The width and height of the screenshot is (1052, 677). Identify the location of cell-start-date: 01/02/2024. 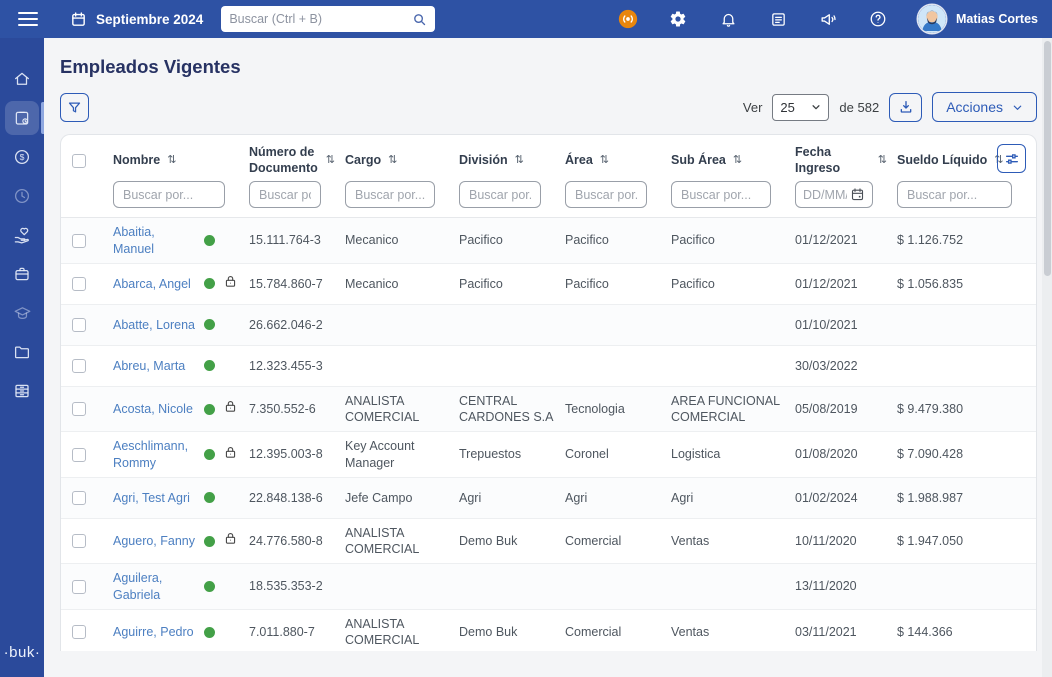
(826, 497).